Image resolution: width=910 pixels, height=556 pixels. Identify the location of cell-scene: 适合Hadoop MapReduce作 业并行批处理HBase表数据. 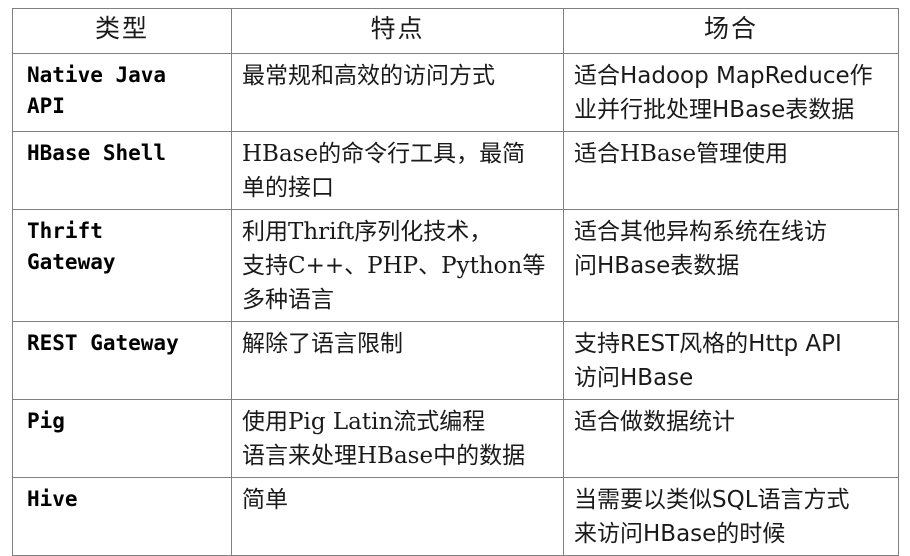
(731, 92).